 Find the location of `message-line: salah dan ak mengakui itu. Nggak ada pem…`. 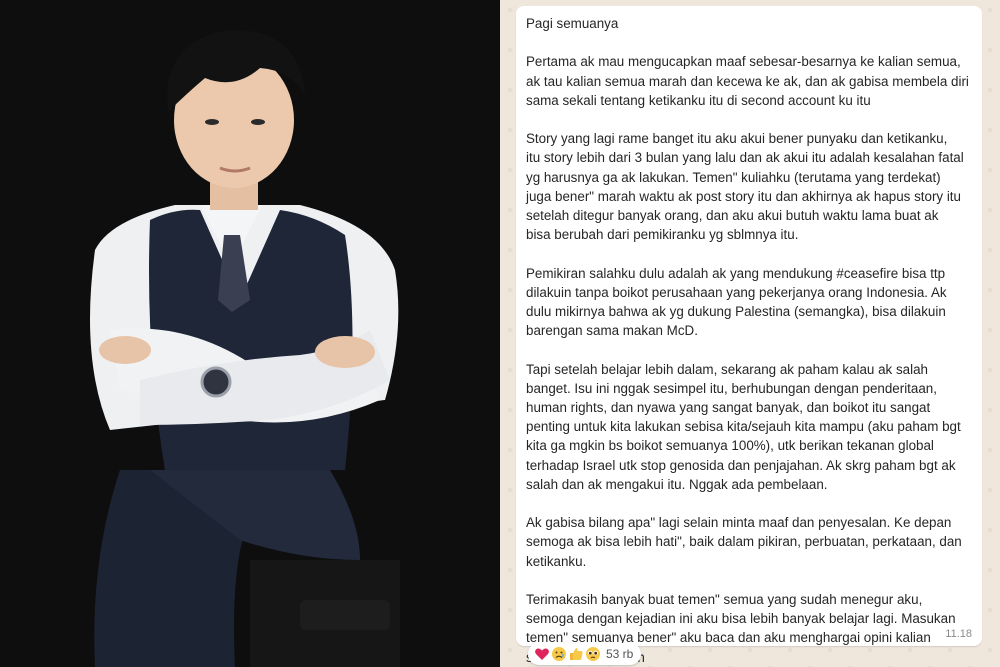

message-line: salah dan ak mengakui itu. Nggak ada pem… is located at coordinates (677, 484).